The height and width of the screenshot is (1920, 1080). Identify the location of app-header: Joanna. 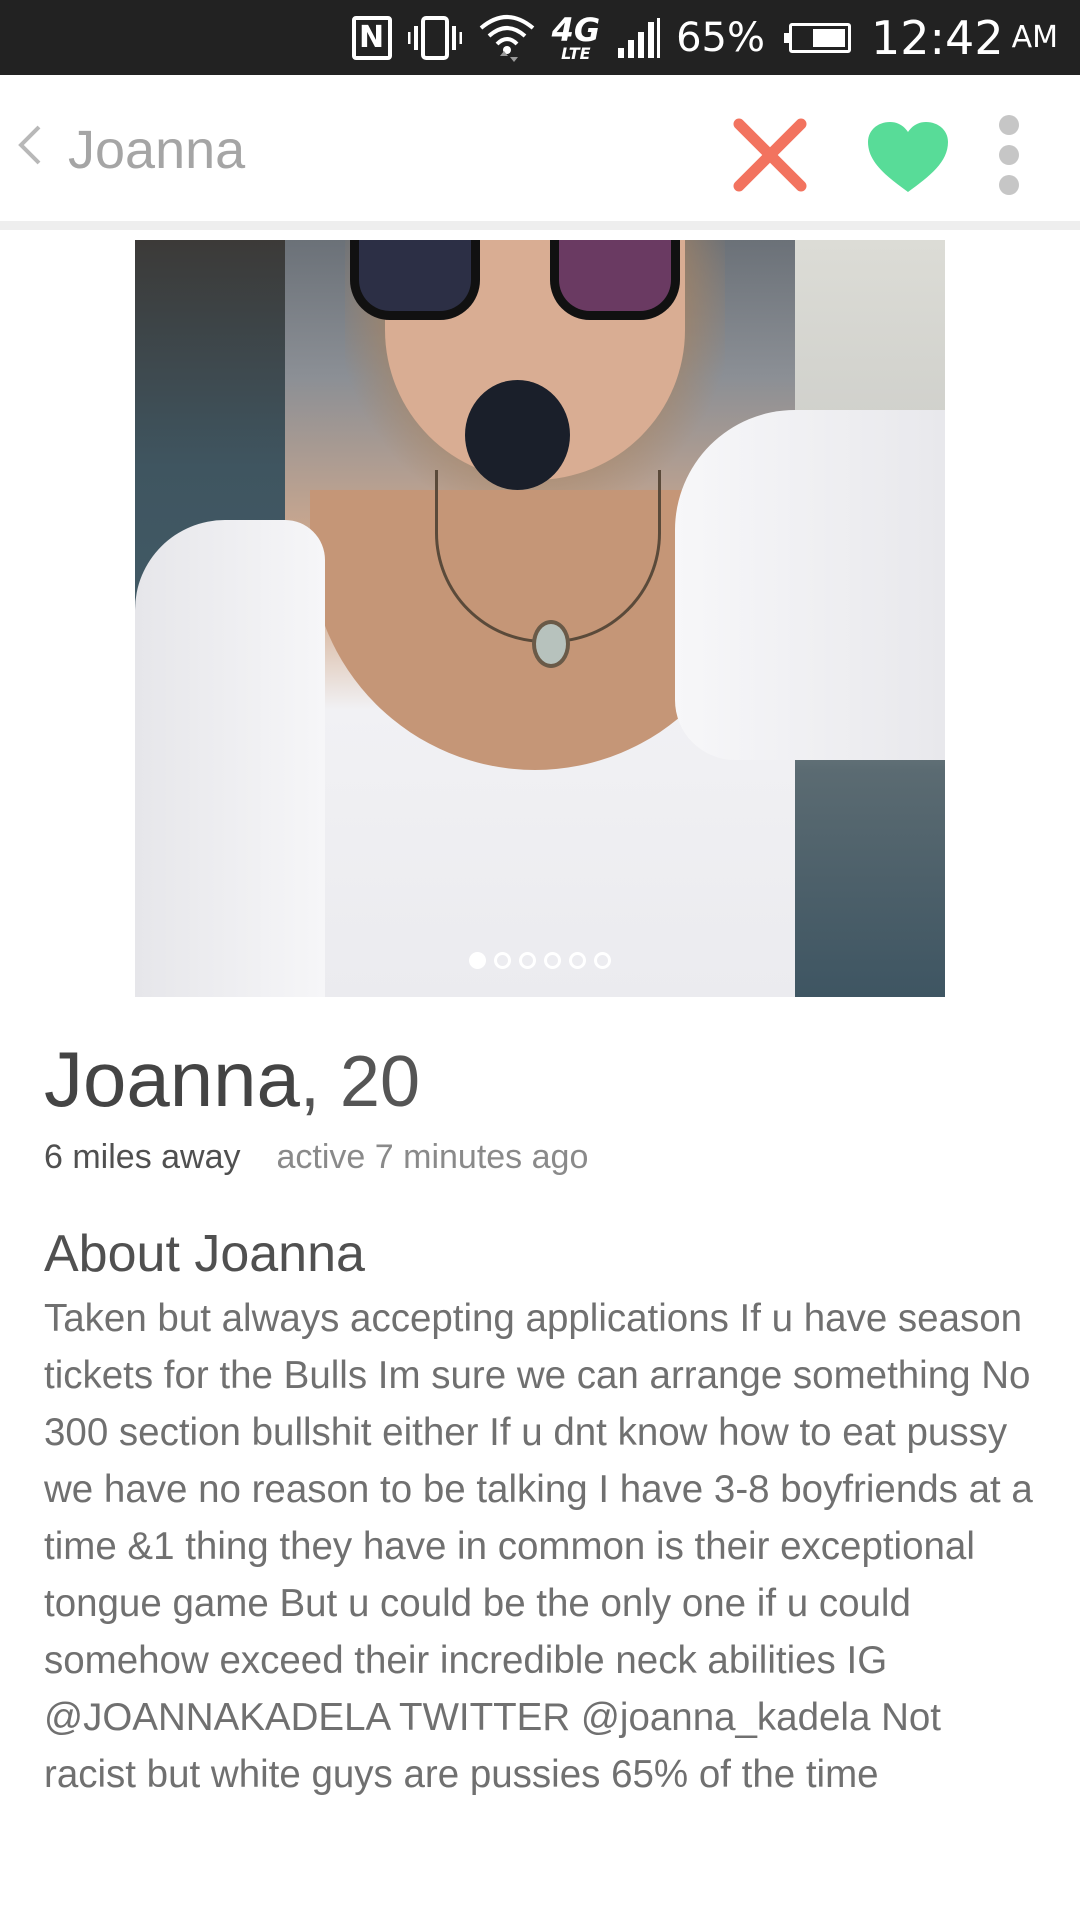
(540, 152).